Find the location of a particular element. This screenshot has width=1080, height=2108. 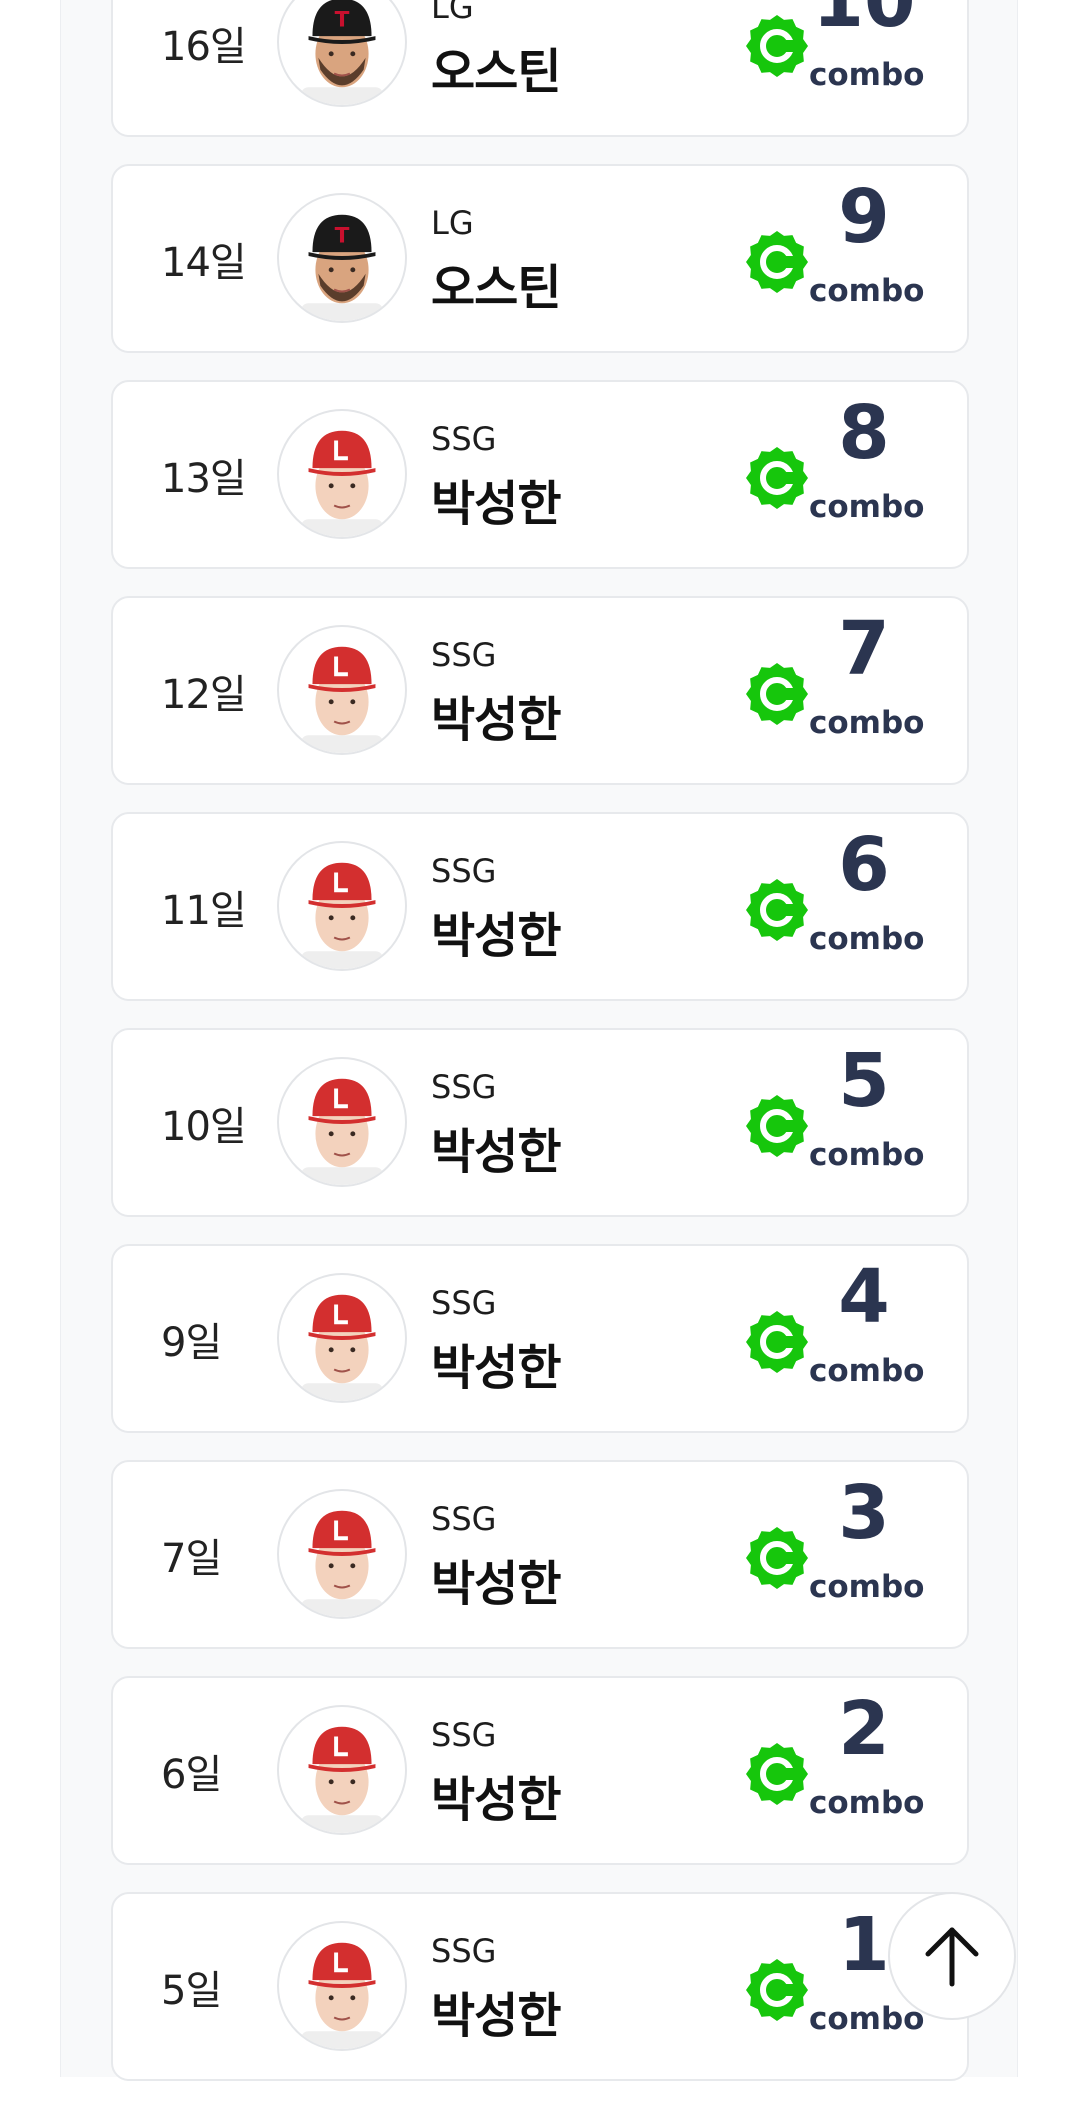

combo-count: 8 is located at coordinates (864, 433).